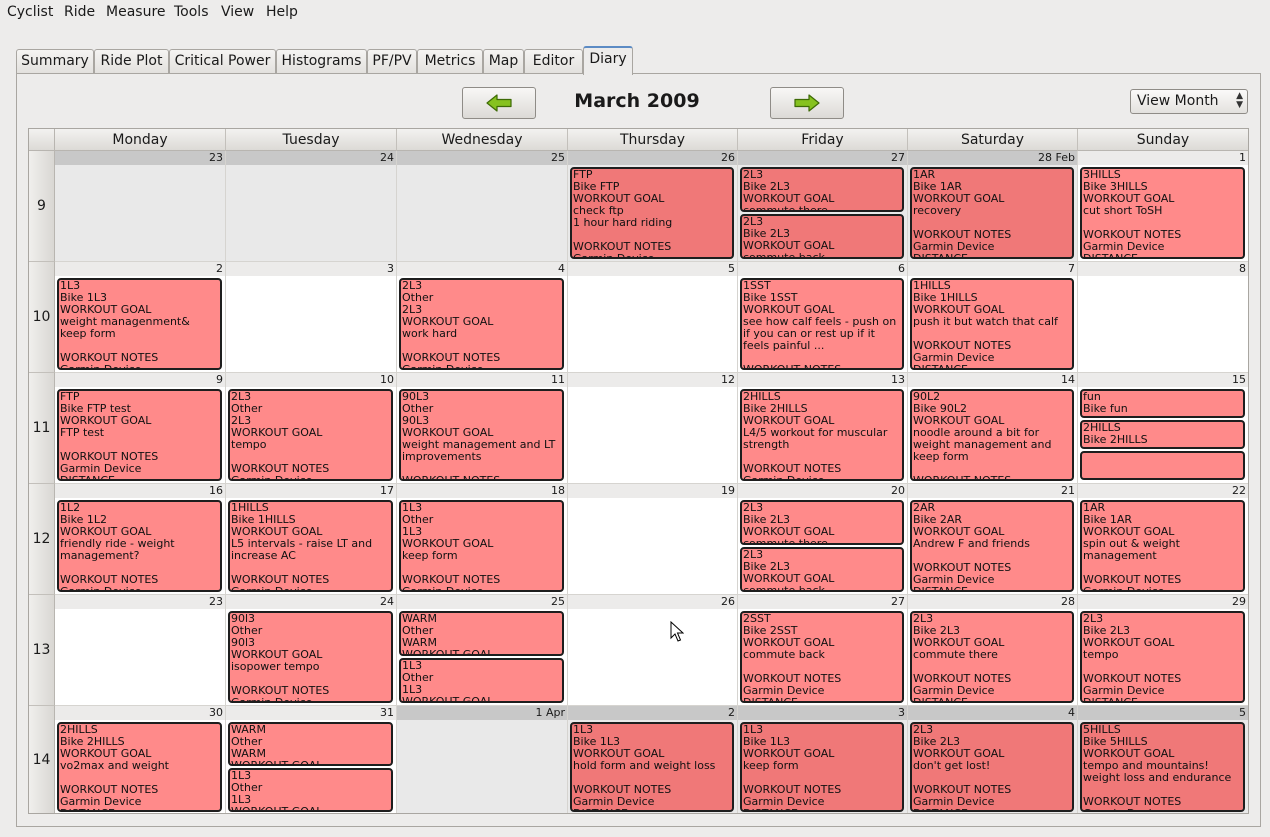 The height and width of the screenshot is (837, 1270). Describe the element at coordinates (653, 428) in the screenshot. I see `day-cell: 12` at that location.